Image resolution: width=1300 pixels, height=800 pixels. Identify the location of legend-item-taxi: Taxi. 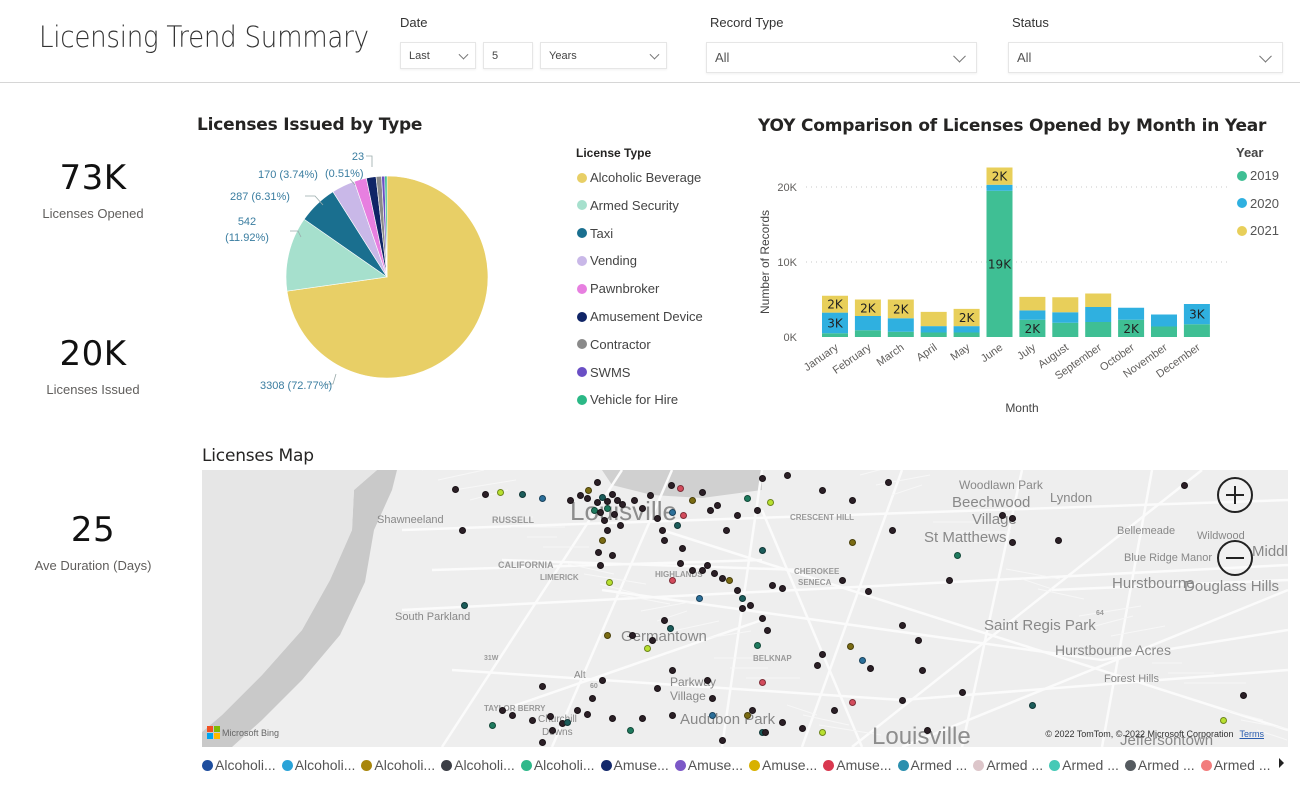
(595, 233).